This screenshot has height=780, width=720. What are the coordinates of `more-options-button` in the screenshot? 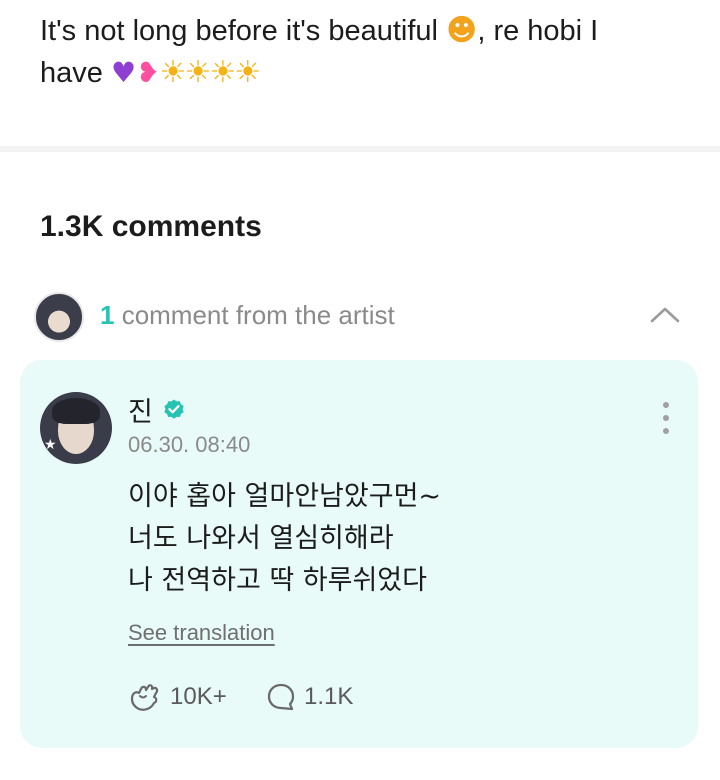 It's located at (666, 418).